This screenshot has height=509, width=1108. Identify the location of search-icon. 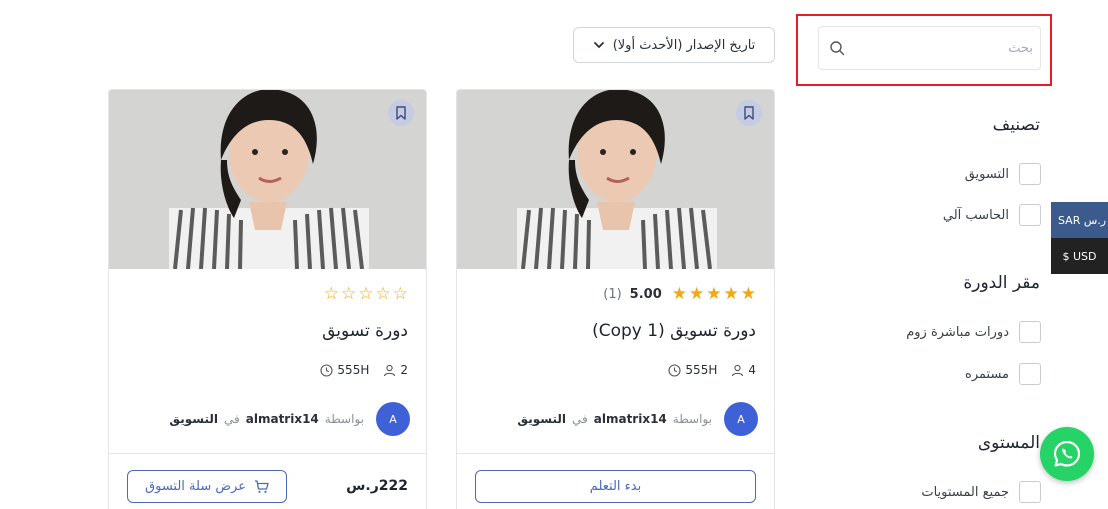
(837, 48).